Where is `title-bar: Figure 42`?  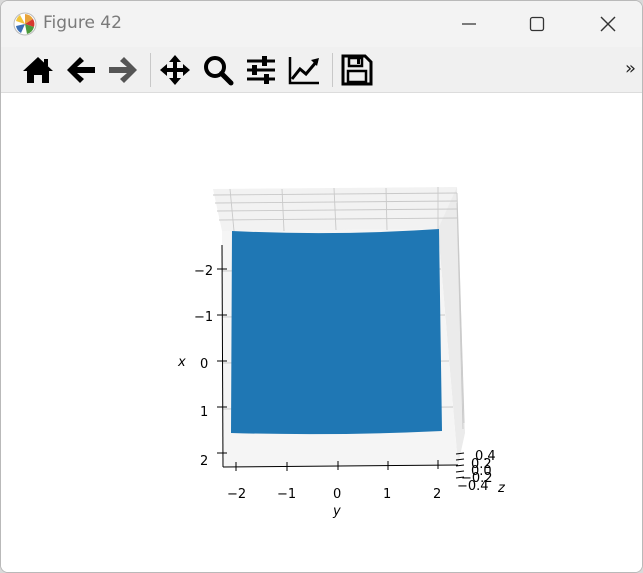
title-bar: Figure 42 is located at coordinates (321, 24).